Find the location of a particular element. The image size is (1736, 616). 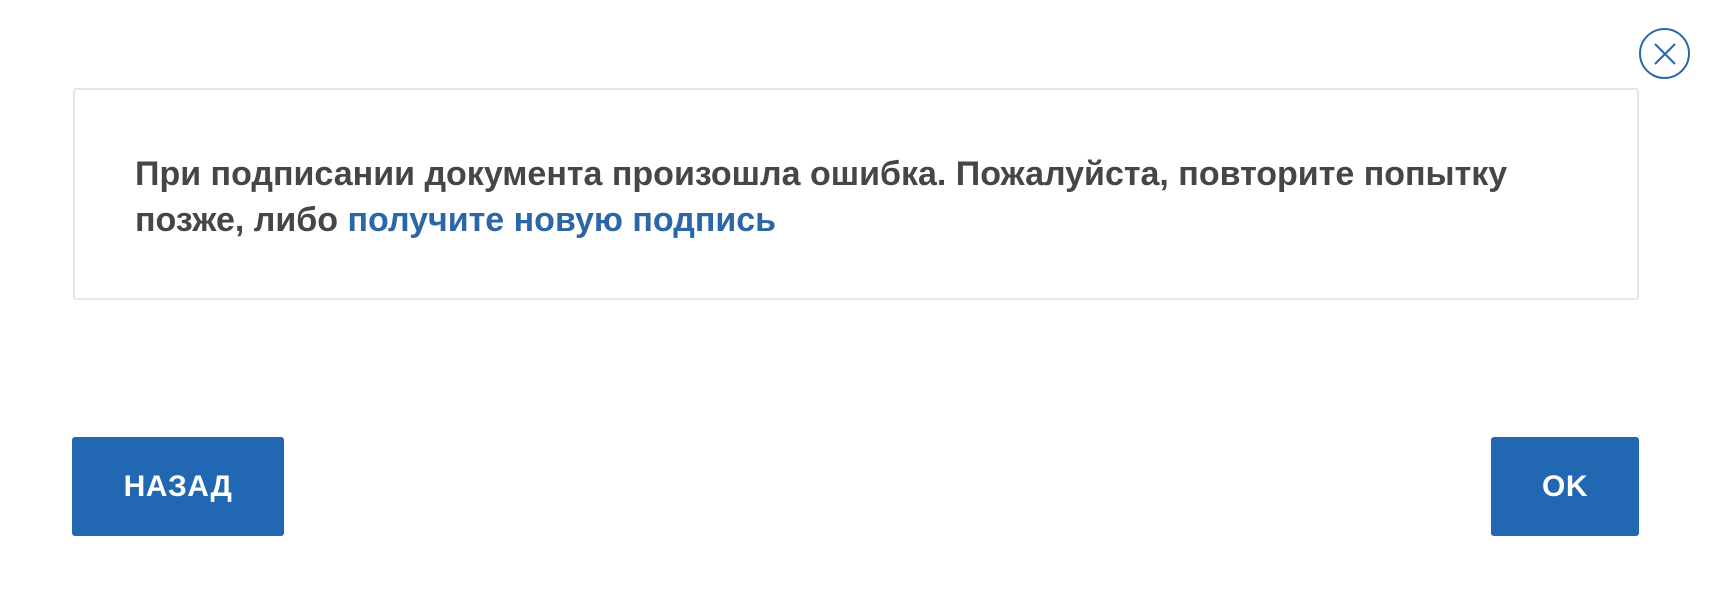

back-button: НАЗАД is located at coordinates (178, 486).